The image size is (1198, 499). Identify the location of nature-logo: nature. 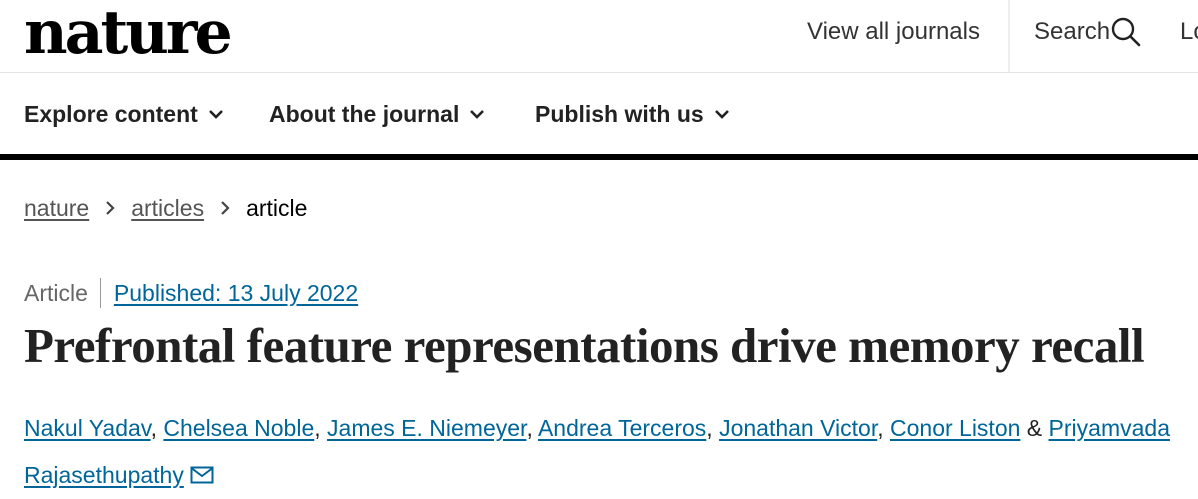
(128, 33).